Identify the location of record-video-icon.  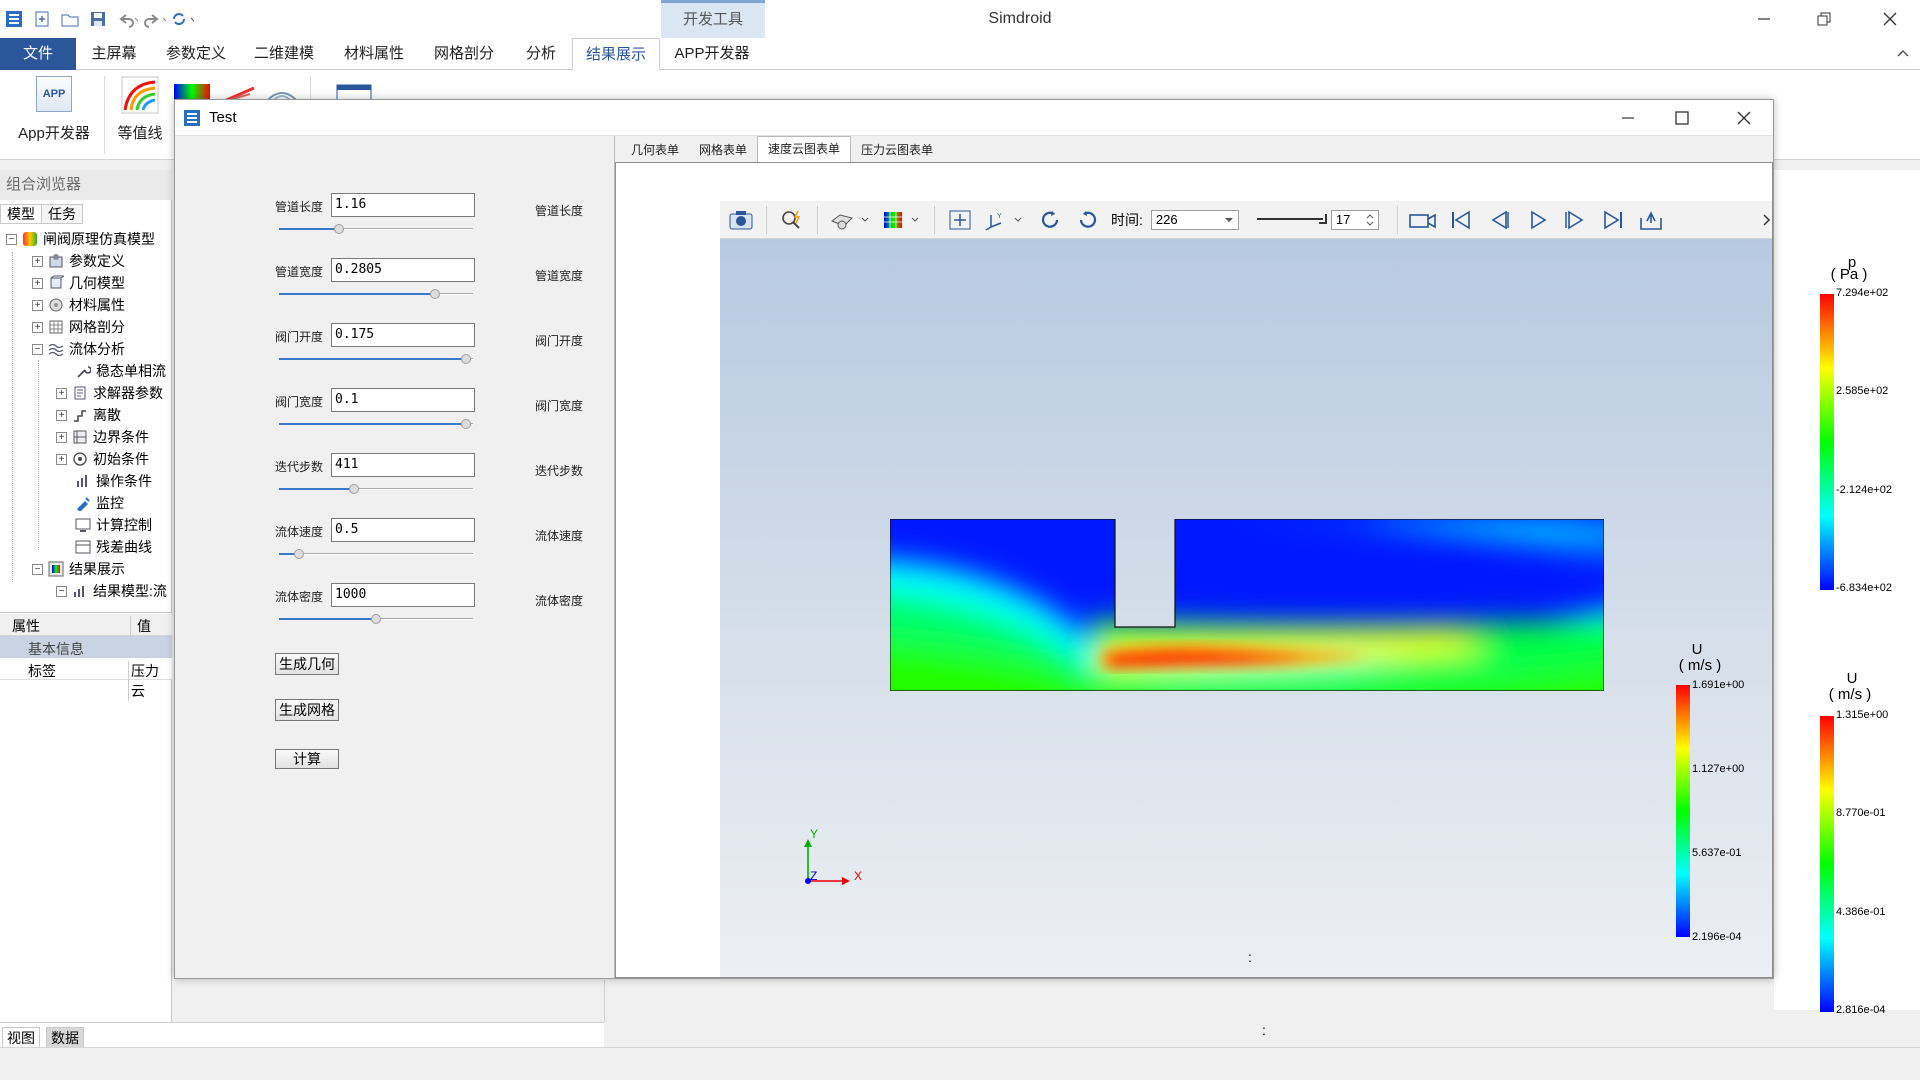
(1423, 220).